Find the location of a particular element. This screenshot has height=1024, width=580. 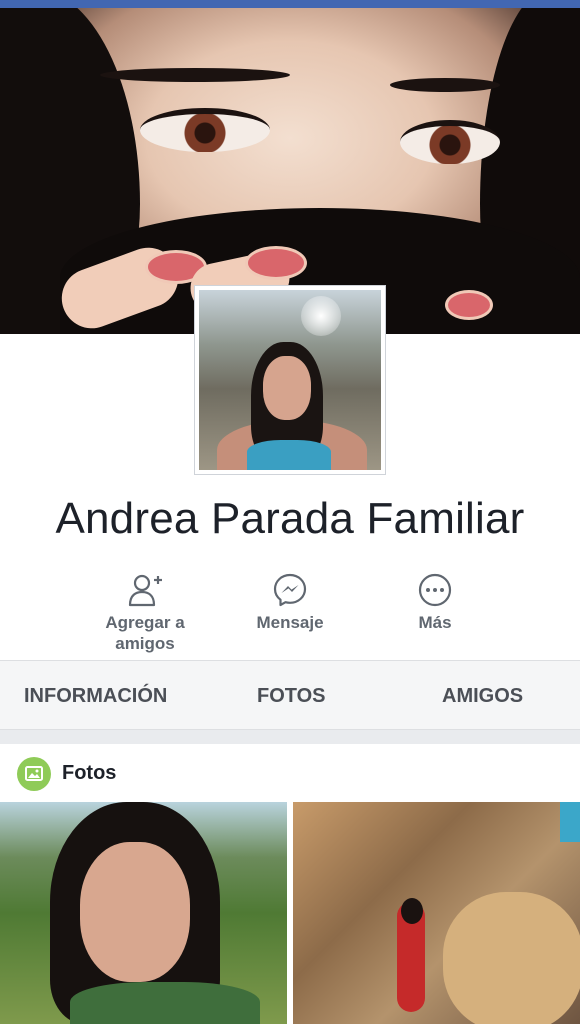

section-divider is located at coordinates (290, 737).